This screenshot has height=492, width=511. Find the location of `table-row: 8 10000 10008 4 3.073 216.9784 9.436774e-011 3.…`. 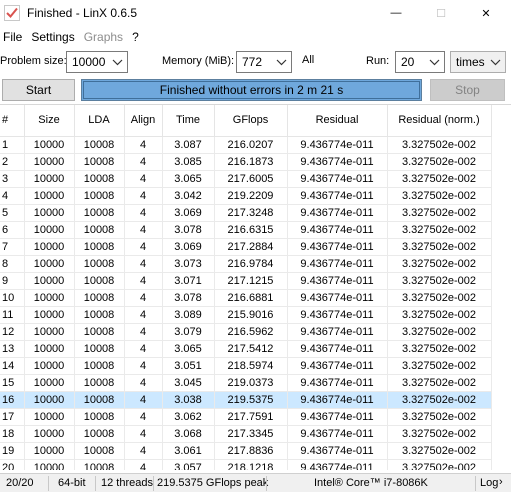

table-row: 8 10000 10008 4 3.073 216.9784 9.436774e-011 3.… is located at coordinates (246, 264).